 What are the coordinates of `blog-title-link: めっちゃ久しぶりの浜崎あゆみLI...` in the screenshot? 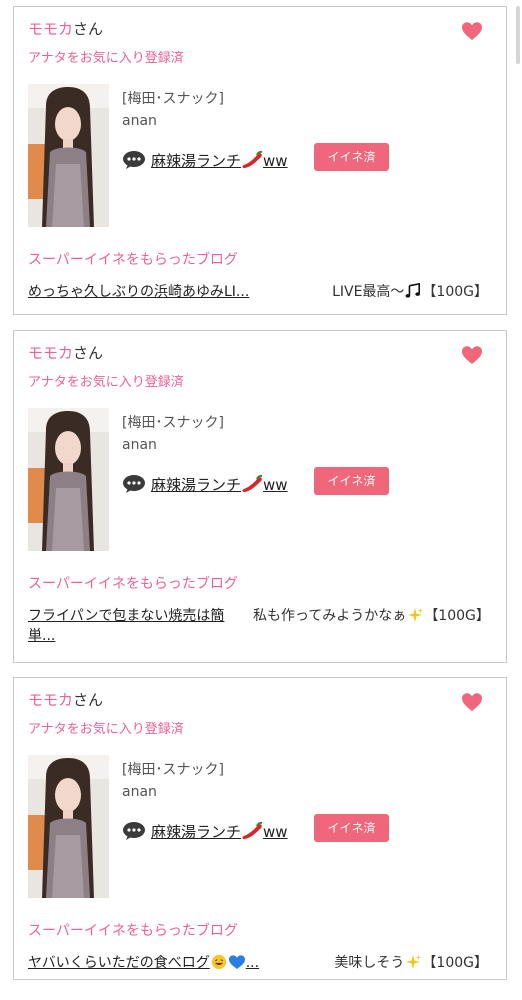 It's located at (155, 292).